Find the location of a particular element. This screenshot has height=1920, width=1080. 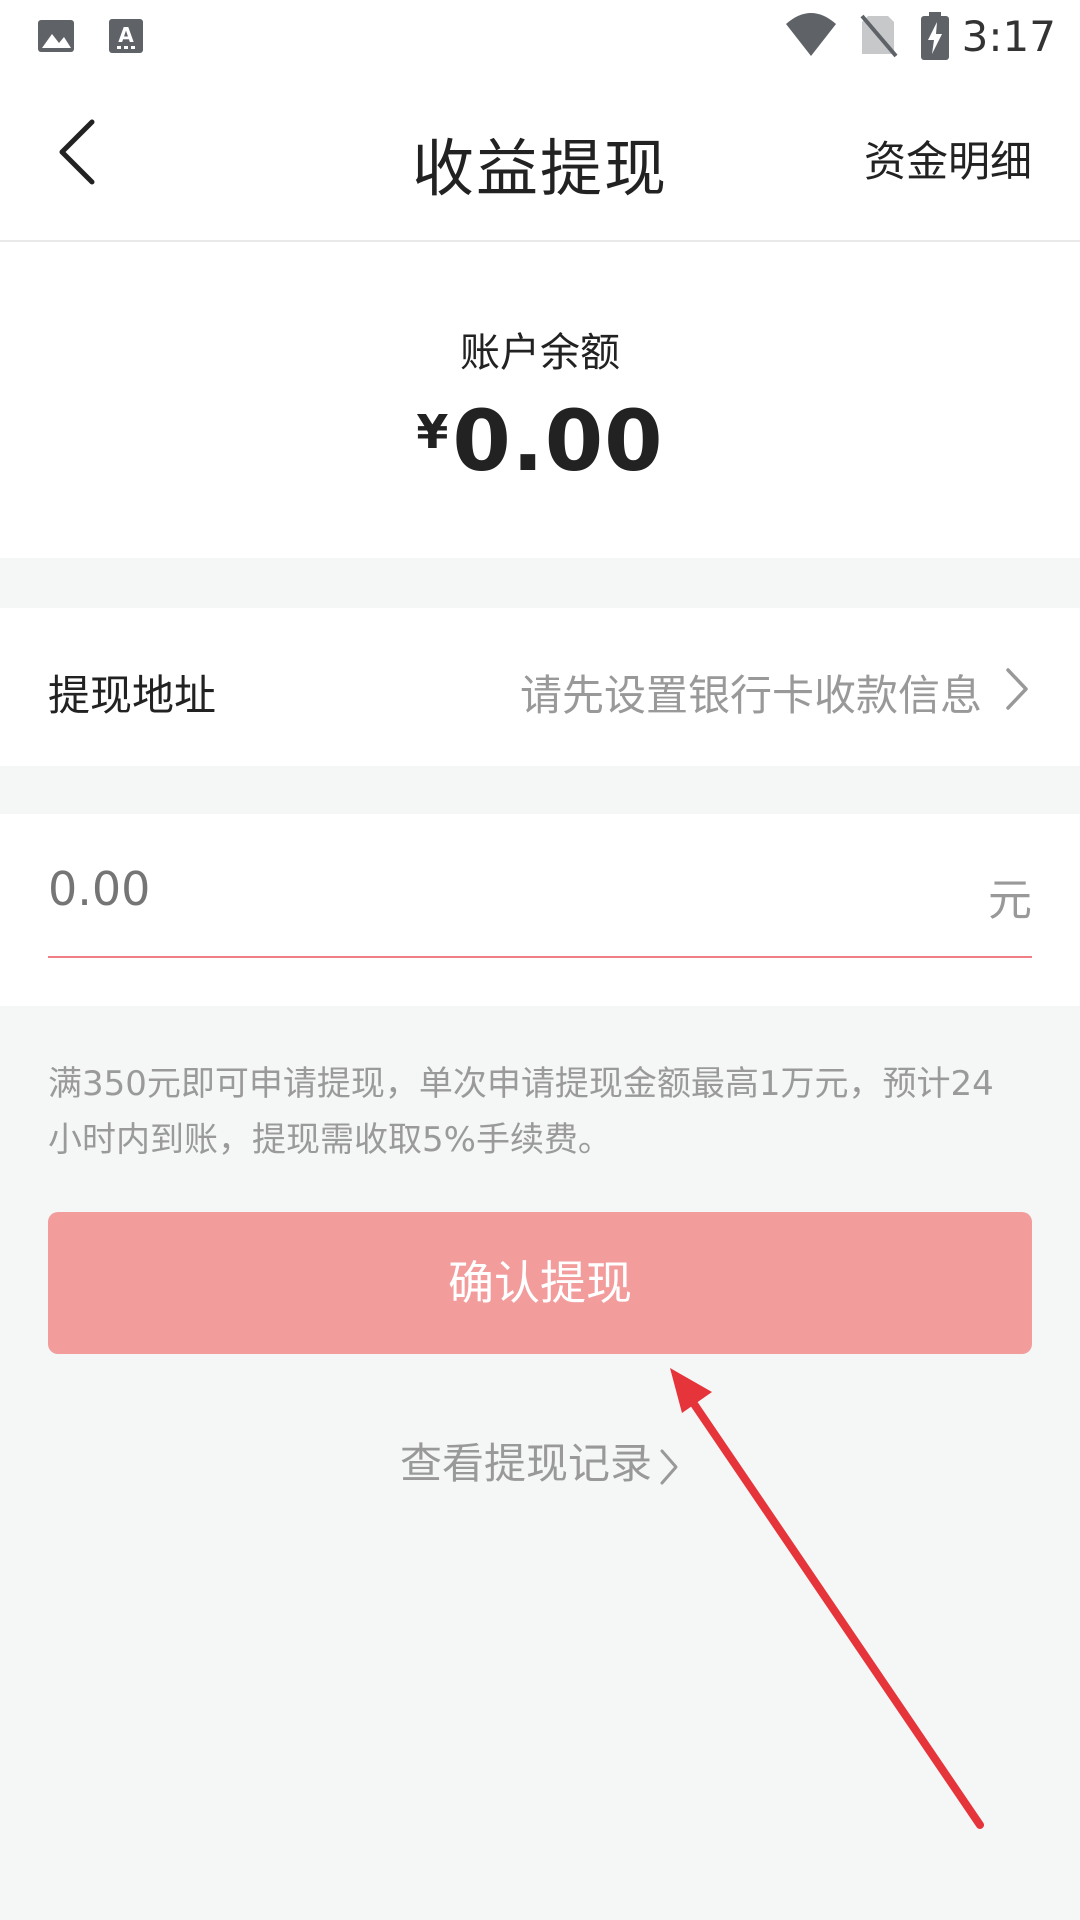

amount-unit: 元 is located at coordinates (1010, 900).